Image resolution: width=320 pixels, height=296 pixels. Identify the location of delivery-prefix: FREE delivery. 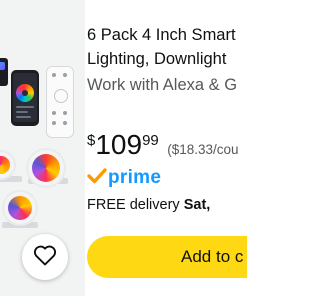
(135, 205).